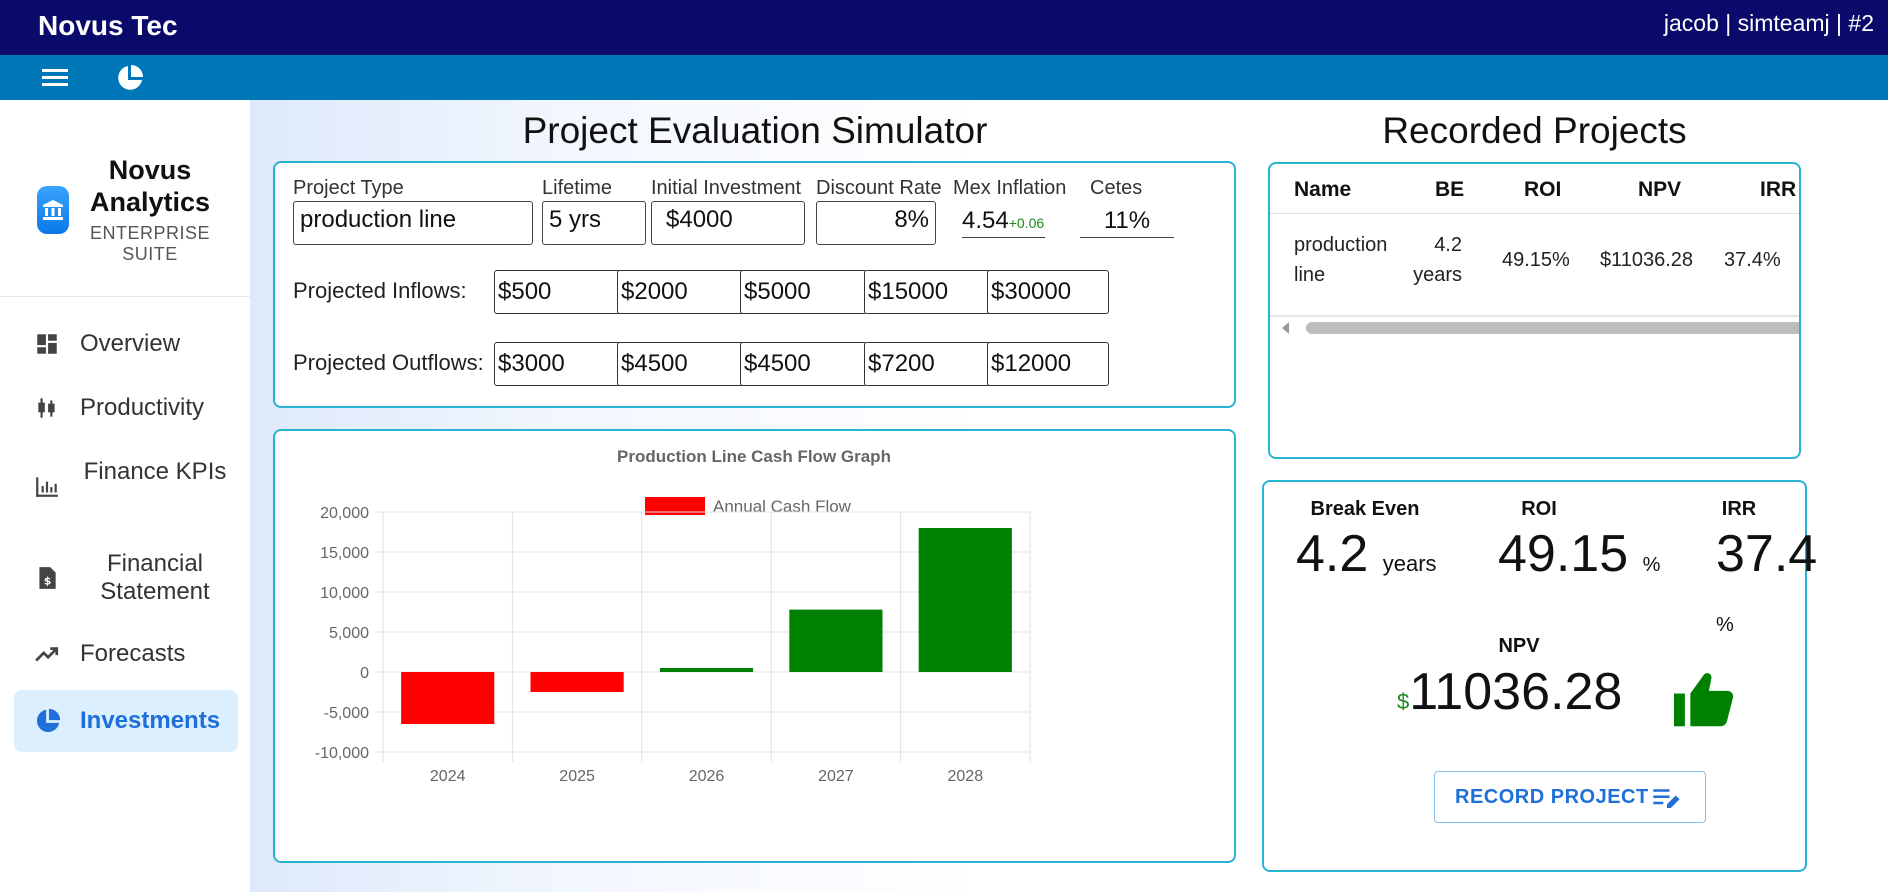  Describe the element at coordinates (927, 292) in the screenshot. I see `inflow-year-4-input` at that location.